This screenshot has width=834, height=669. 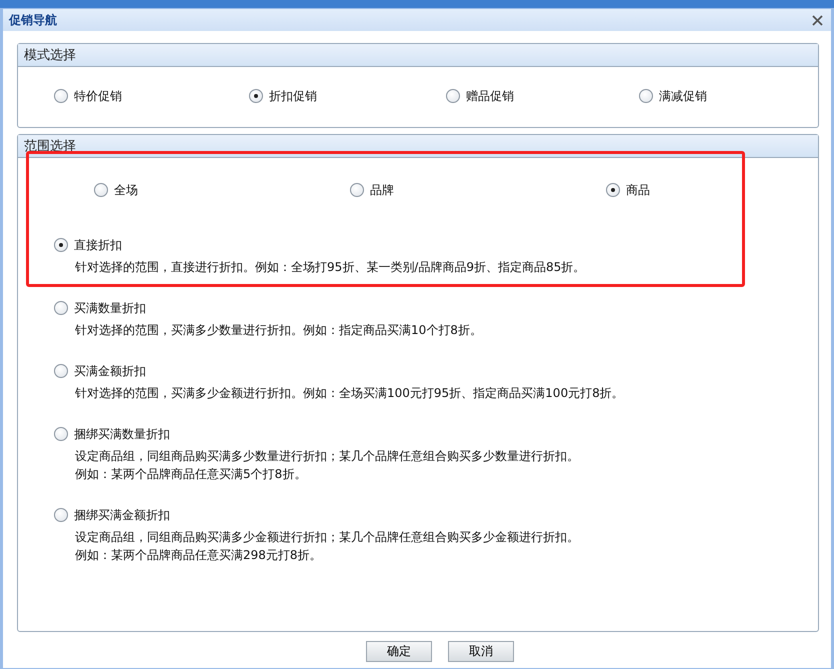 I want to click on option-description: 例如：某两个品牌商品任意买满298元打8折。, so click(x=198, y=555).